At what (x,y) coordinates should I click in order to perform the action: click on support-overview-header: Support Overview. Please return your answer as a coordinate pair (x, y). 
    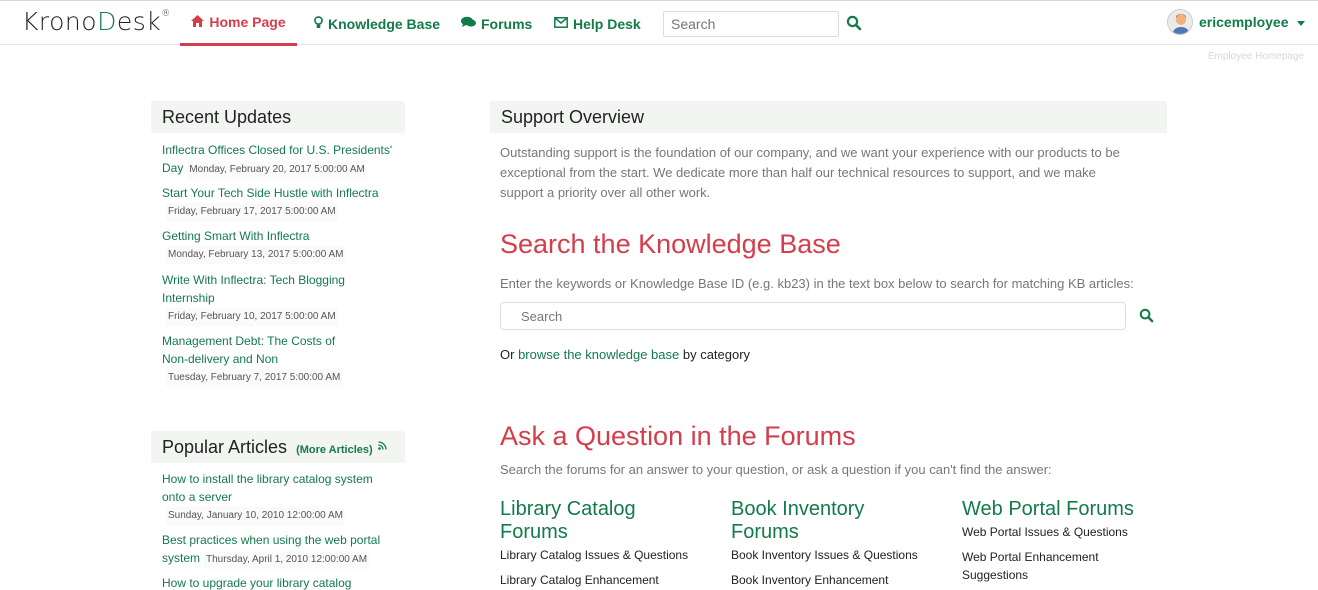
    Looking at the image, I should click on (828, 117).